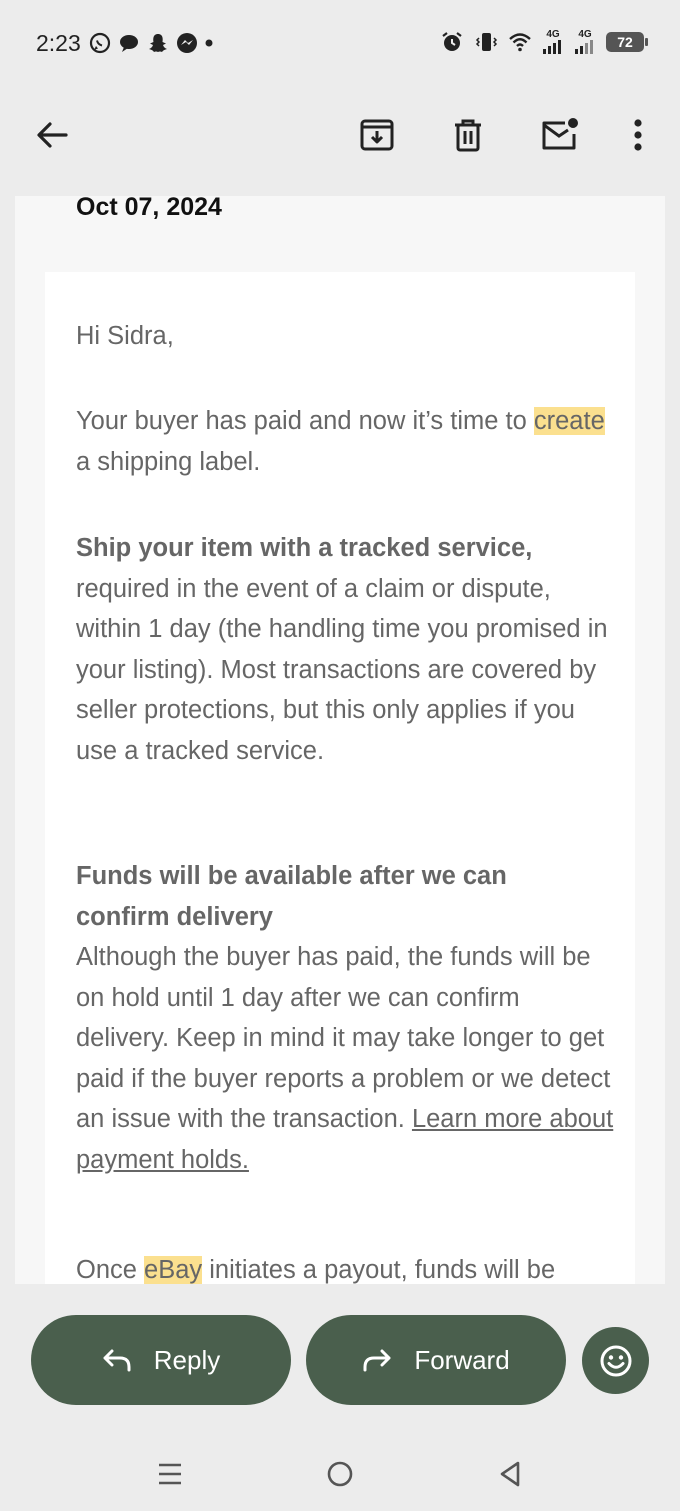  I want to click on back-triangle-icon, so click(510, 1474).